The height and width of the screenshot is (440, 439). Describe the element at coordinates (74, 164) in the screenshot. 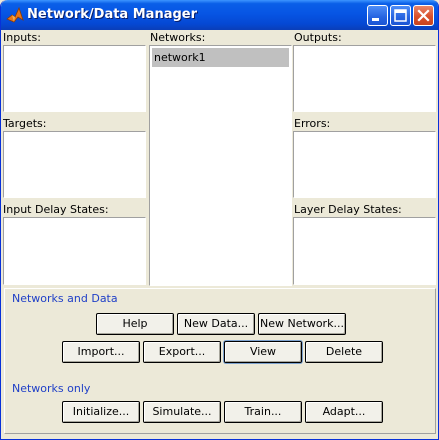

I see `targets-list` at that location.